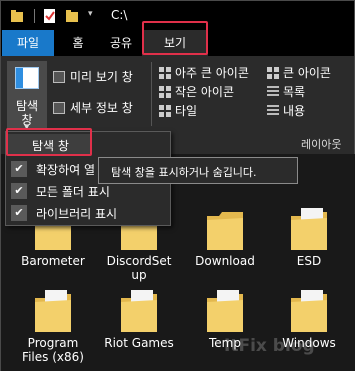  What do you see at coordinates (49, 142) in the screenshot?
I see `highlight-box-nav-pane-item` at bounding box center [49, 142].